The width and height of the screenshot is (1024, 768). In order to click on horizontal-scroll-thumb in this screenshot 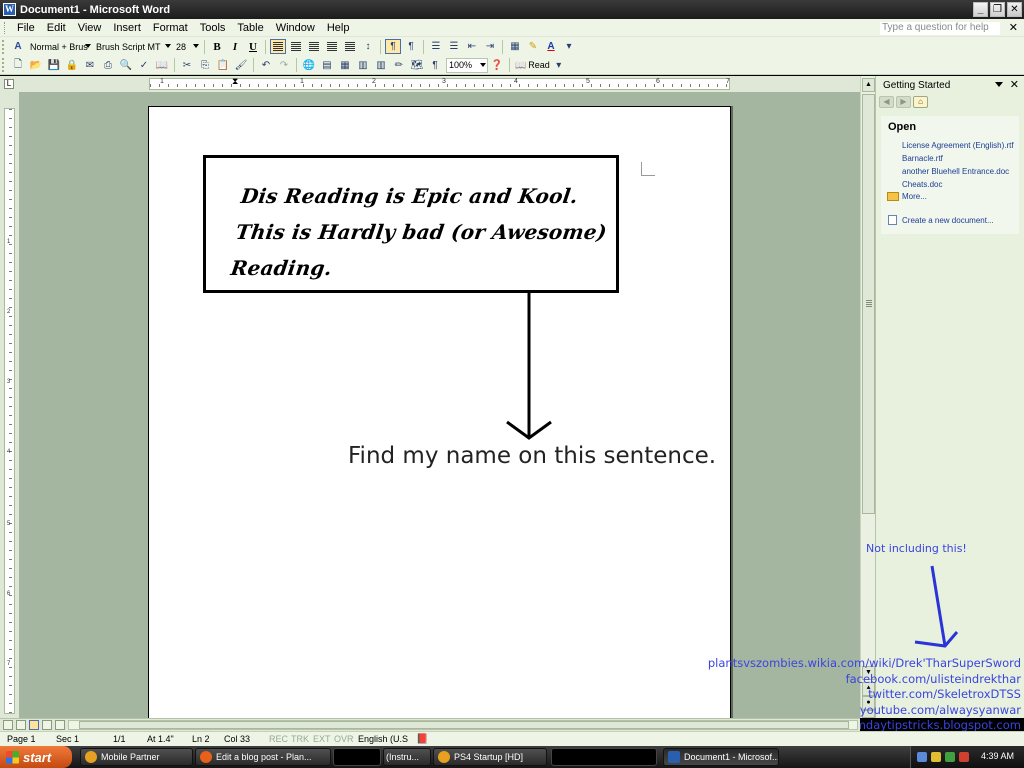, I will do `click(464, 725)`.